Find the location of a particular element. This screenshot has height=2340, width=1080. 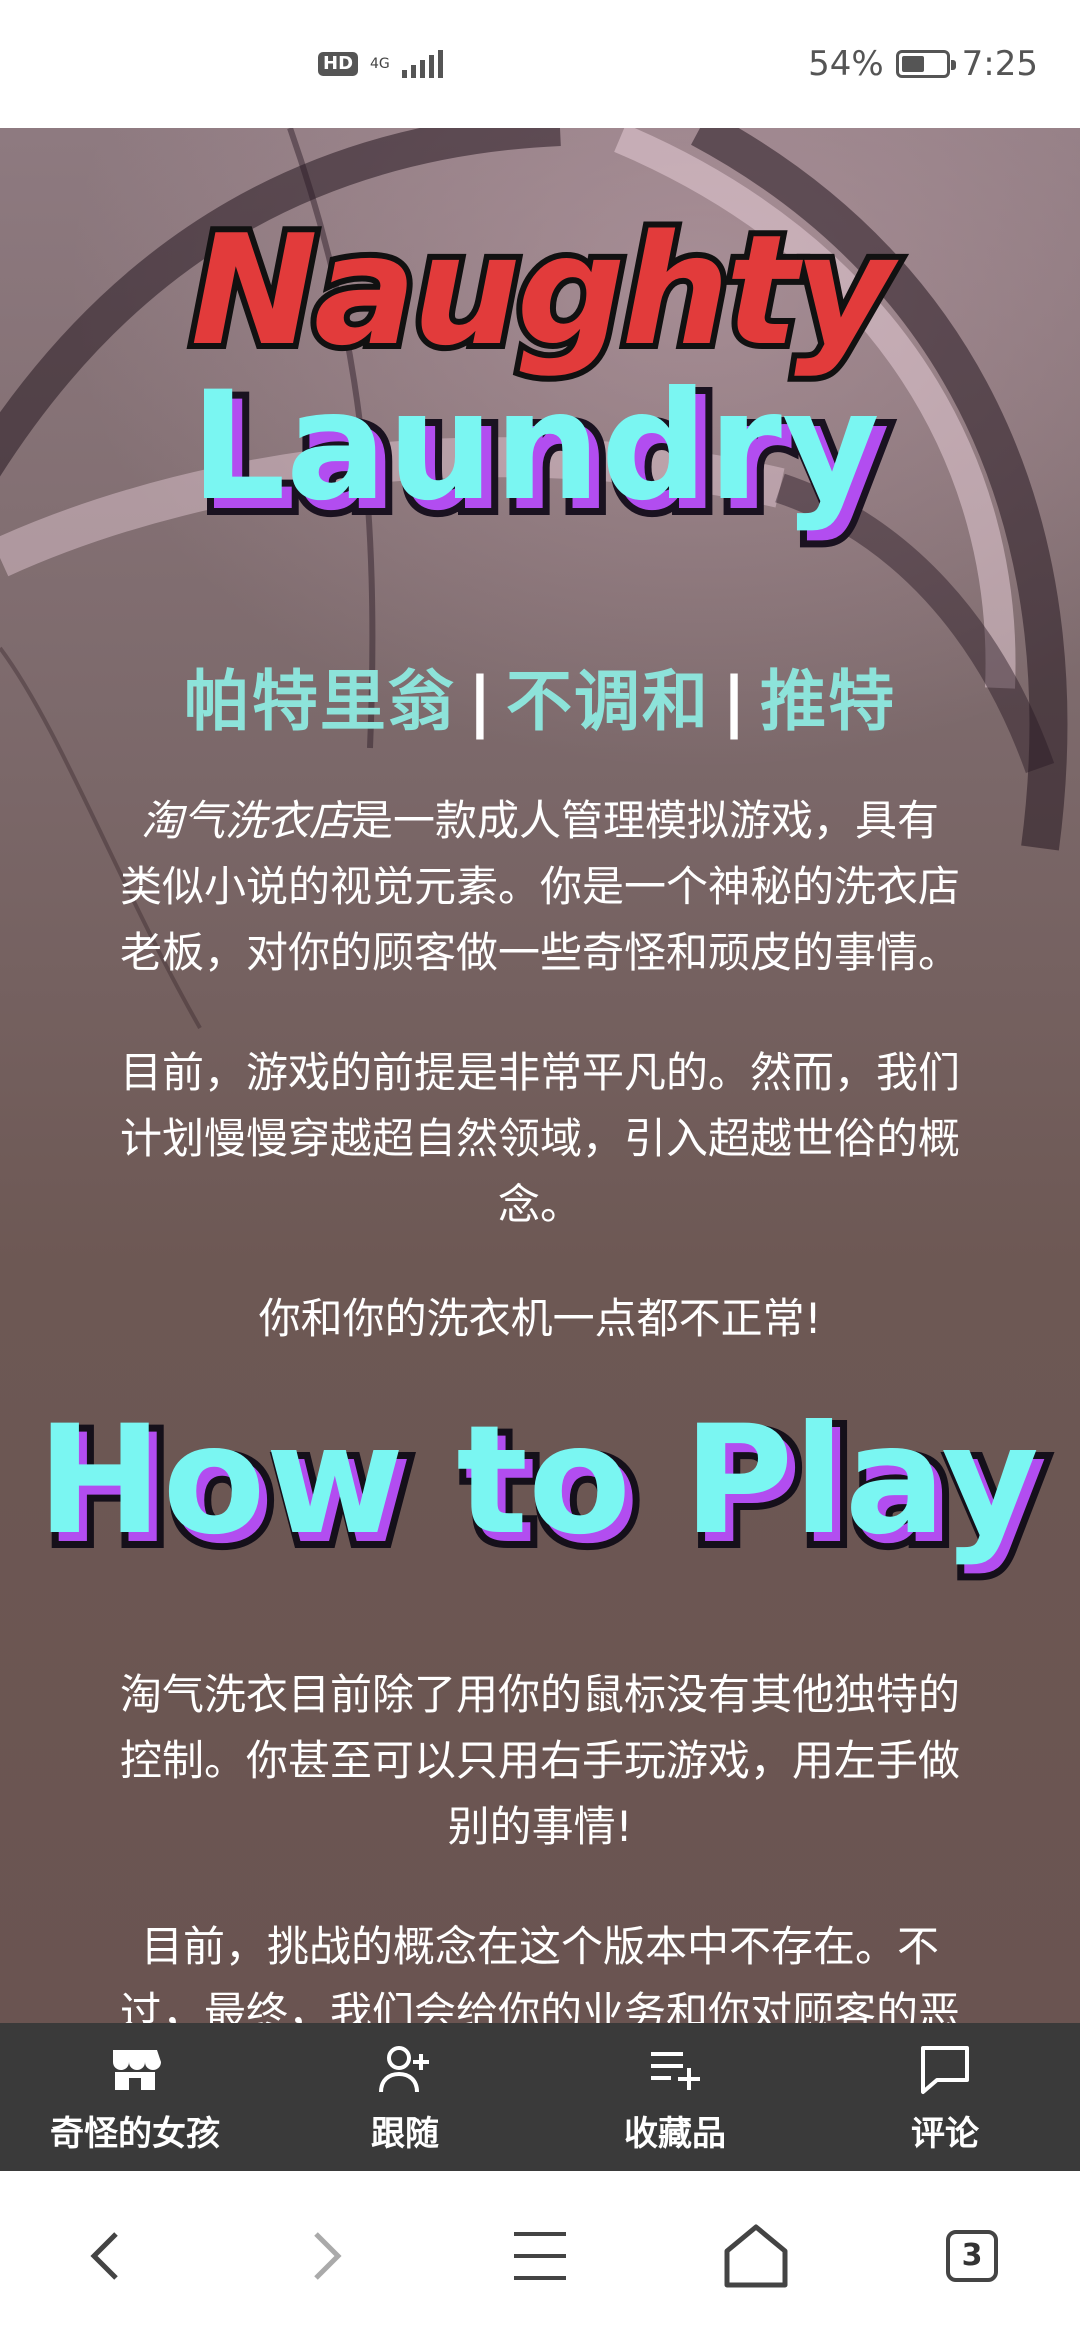

home-button is located at coordinates (756, 2256).